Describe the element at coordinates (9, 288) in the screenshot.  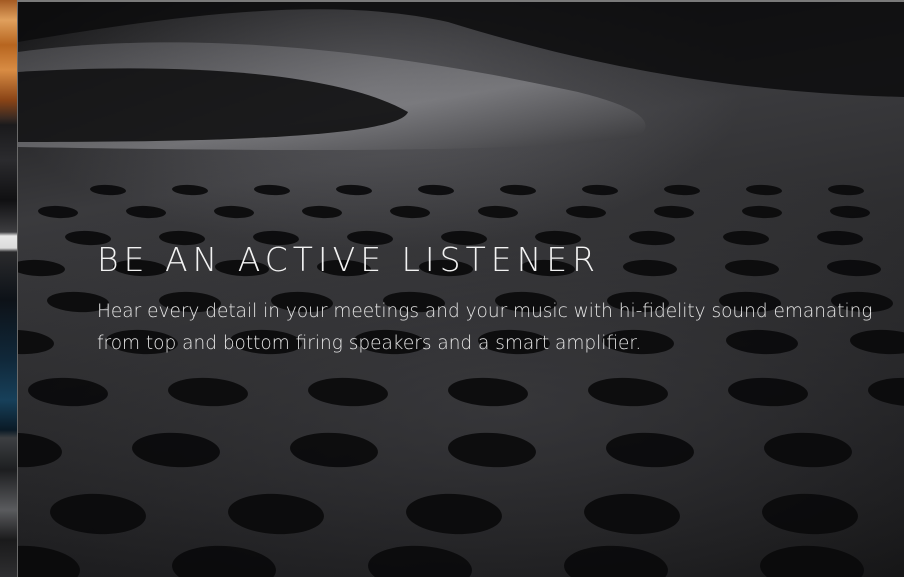
I see `previous-slide-edge` at that location.